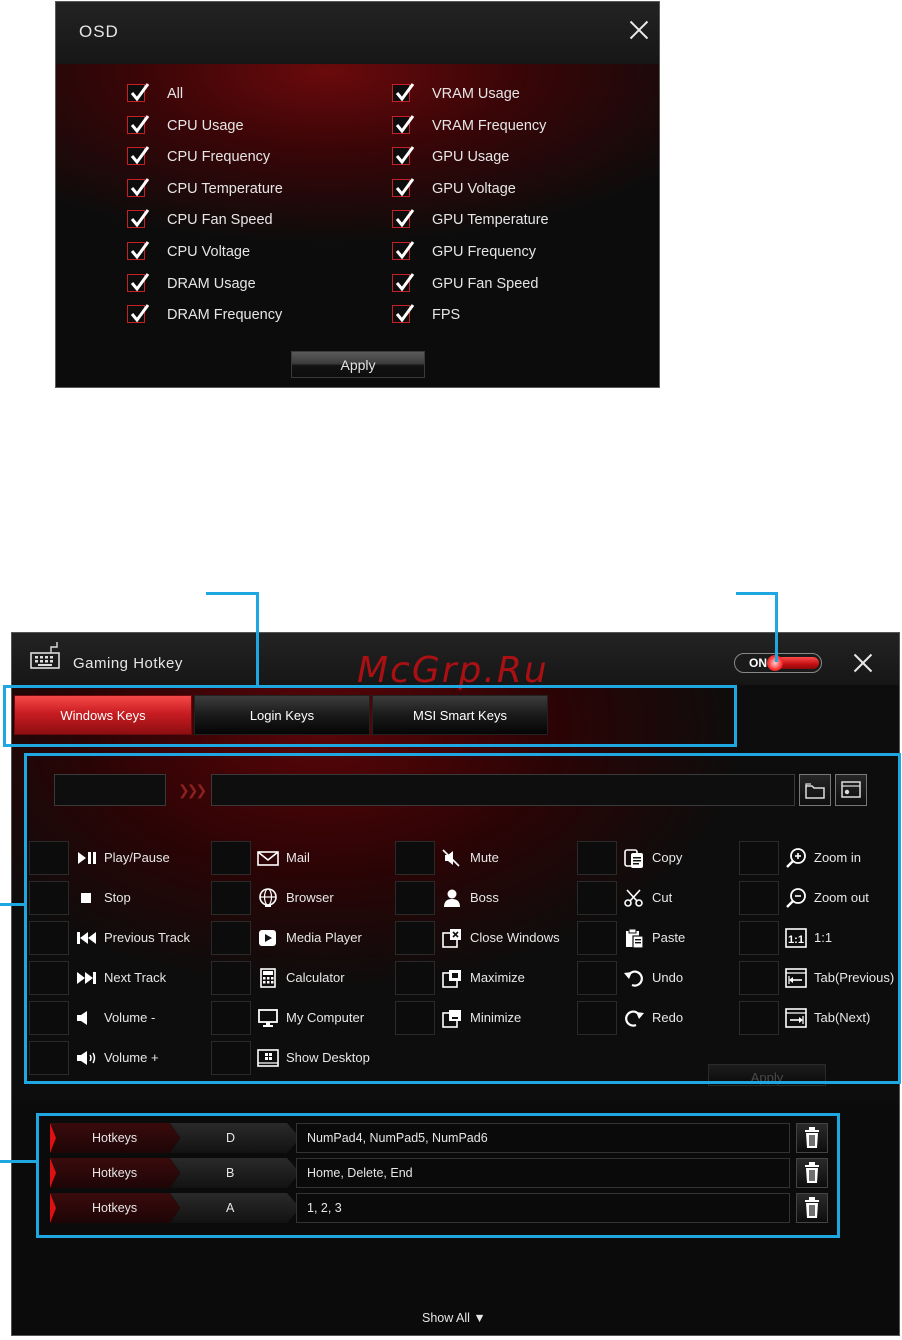 The height and width of the screenshot is (1340, 902). I want to click on osd-checkbox-label: GPU Fan Speed, so click(485, 283).